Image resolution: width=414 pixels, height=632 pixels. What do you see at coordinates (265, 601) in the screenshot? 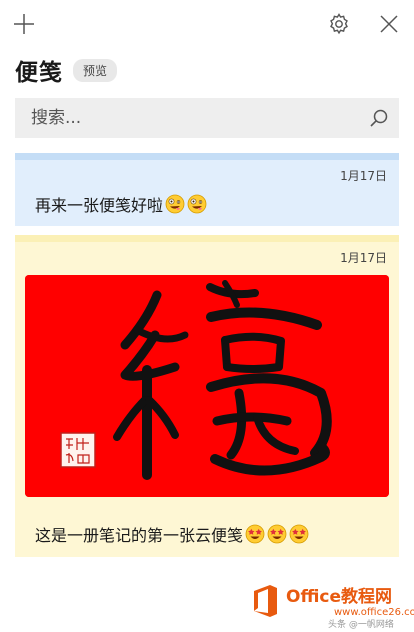
I see `office-logo-icon` at bounding box center [265, 601].